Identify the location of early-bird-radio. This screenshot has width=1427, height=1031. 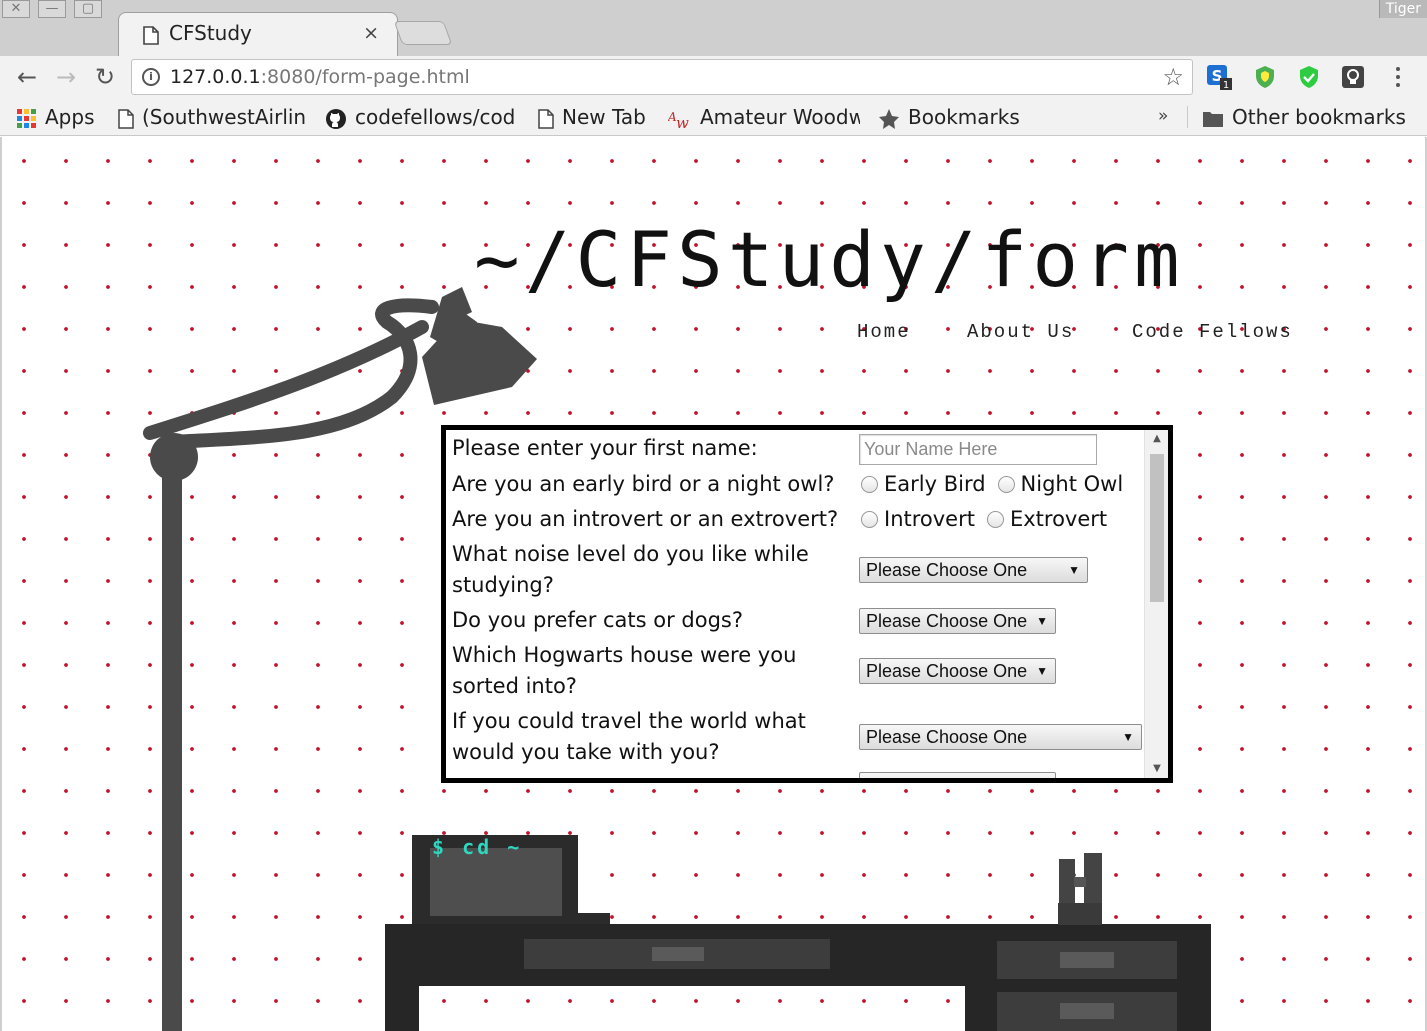
(869, 484).